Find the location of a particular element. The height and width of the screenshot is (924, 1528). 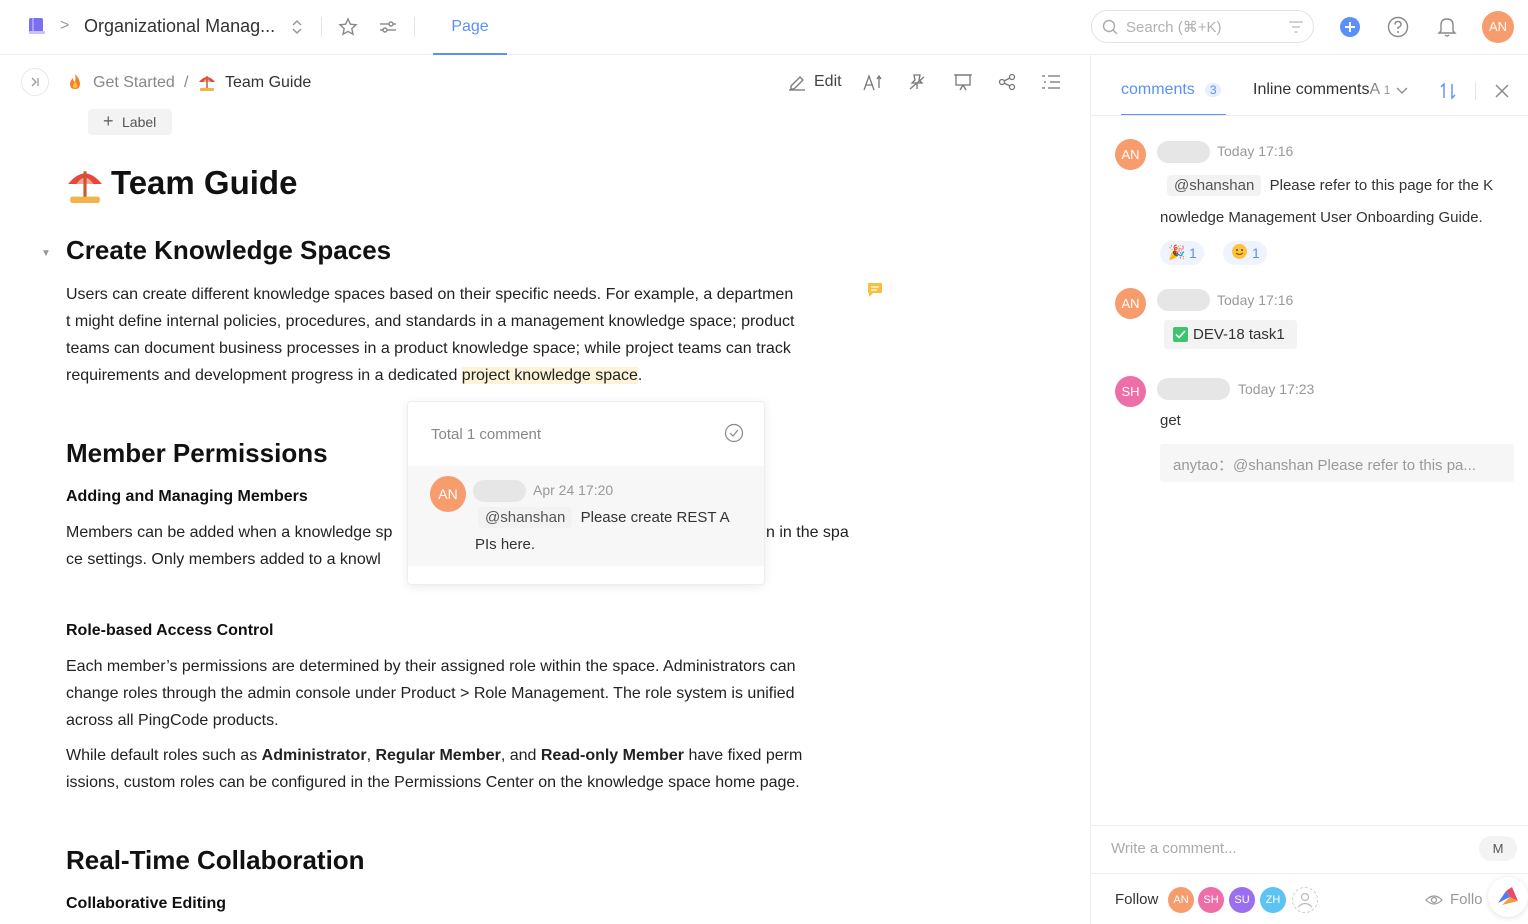

present-icon is located at coordinates (963, 82).